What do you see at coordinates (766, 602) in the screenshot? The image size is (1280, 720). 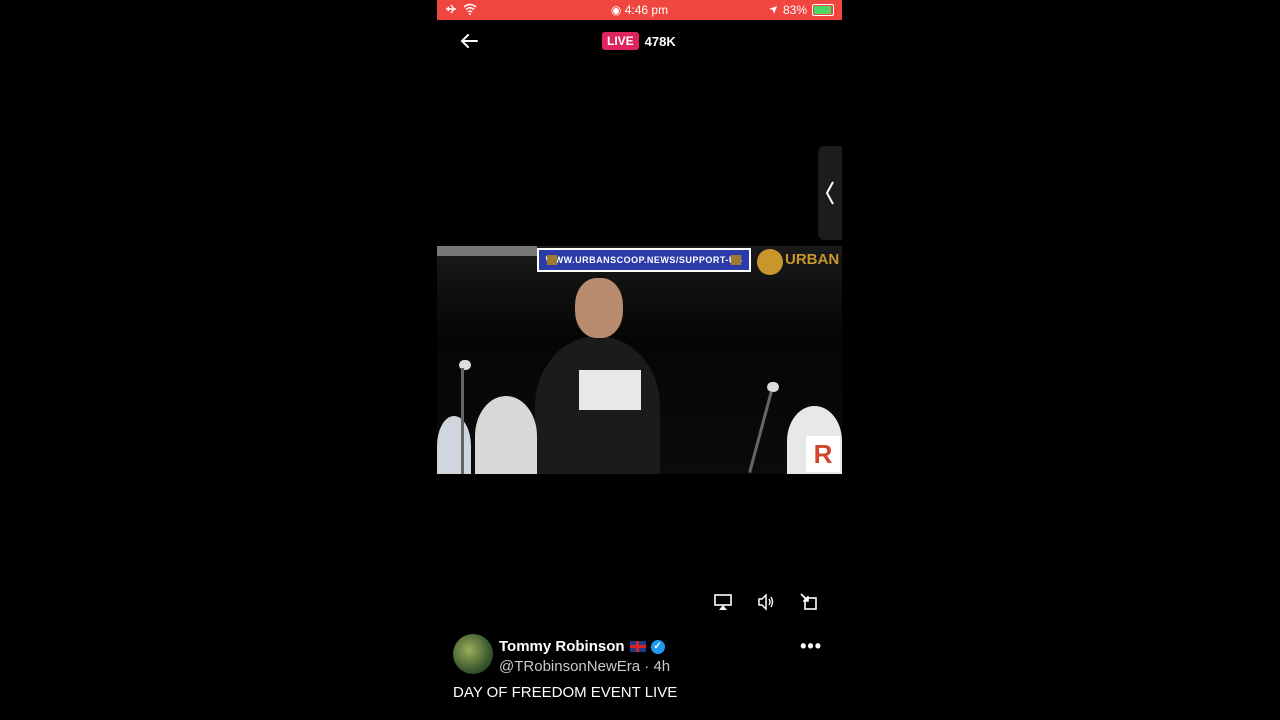 I see `volume-icon` at bounding box center [766, 602].